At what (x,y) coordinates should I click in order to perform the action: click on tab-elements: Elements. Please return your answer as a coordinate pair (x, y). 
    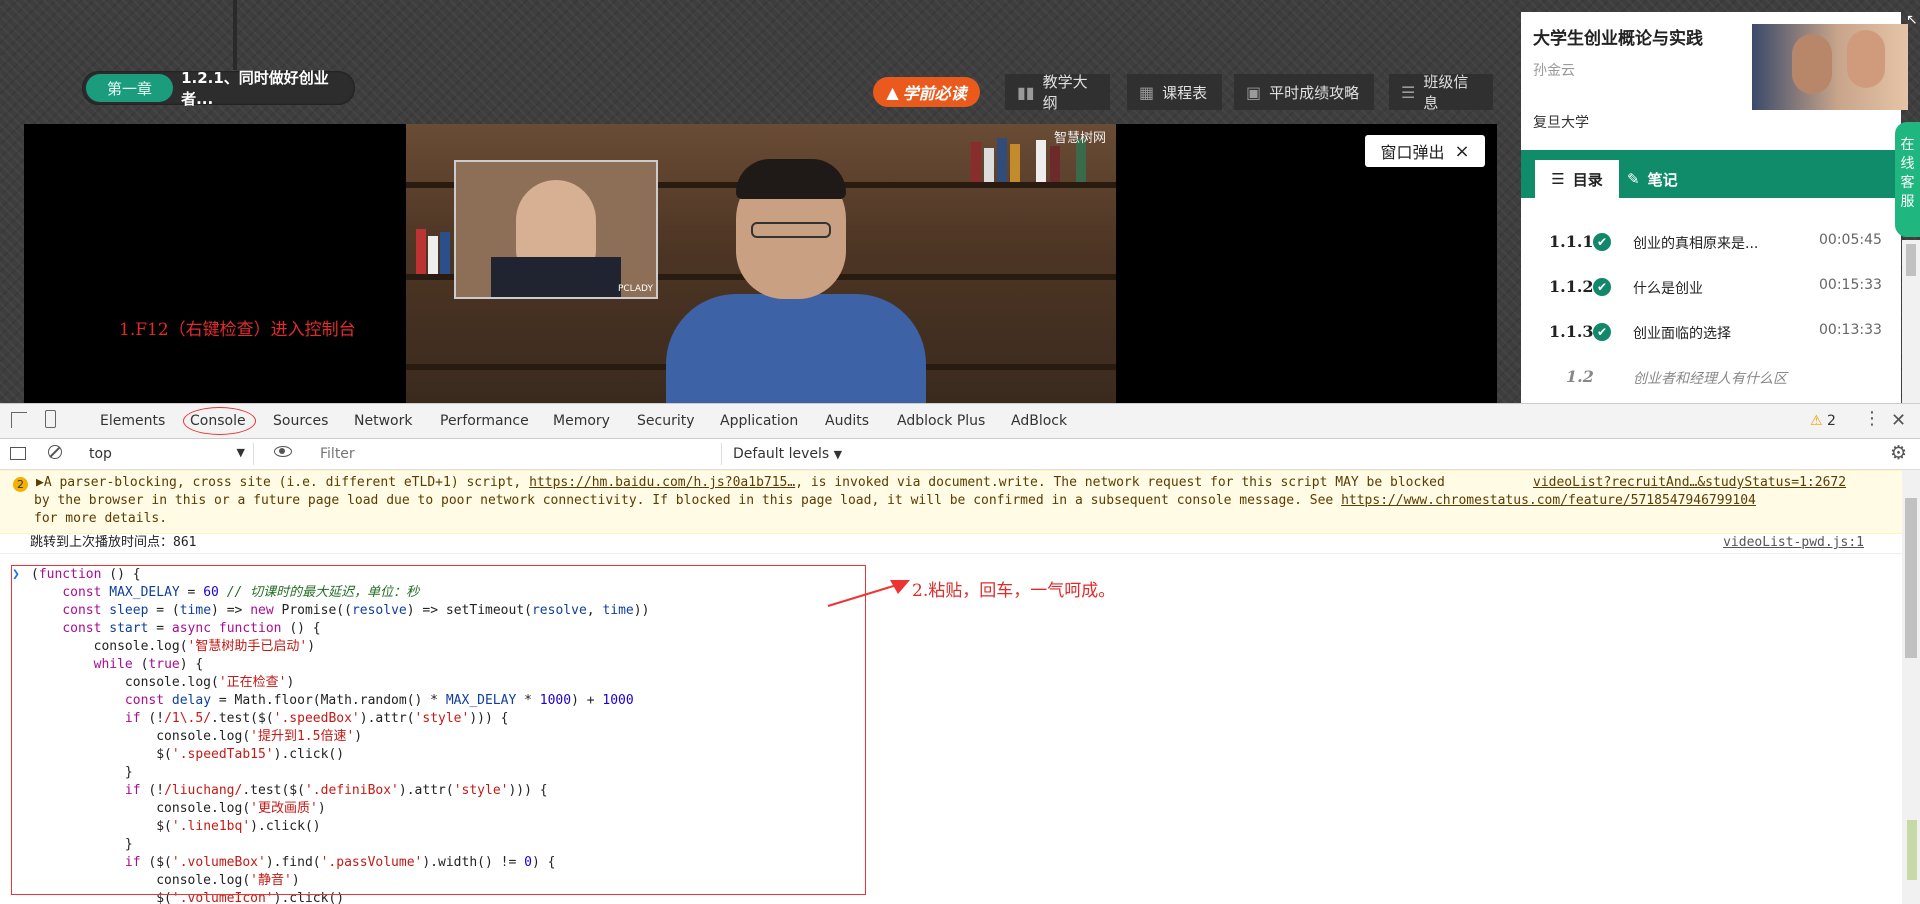
    Looking at the image, I should click on (132, 421).